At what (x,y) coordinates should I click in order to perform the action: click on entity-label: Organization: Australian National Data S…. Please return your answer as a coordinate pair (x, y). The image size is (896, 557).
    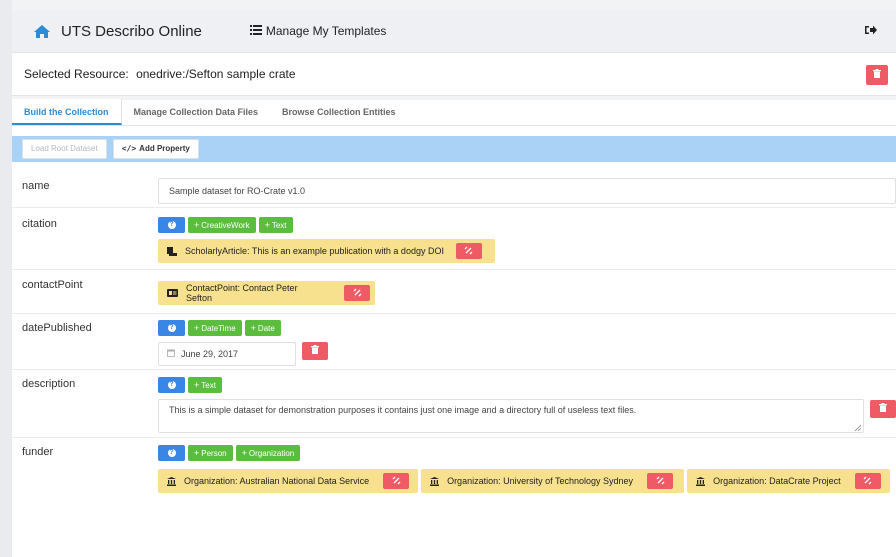
    Looking at the image, I should click on (277, 481).